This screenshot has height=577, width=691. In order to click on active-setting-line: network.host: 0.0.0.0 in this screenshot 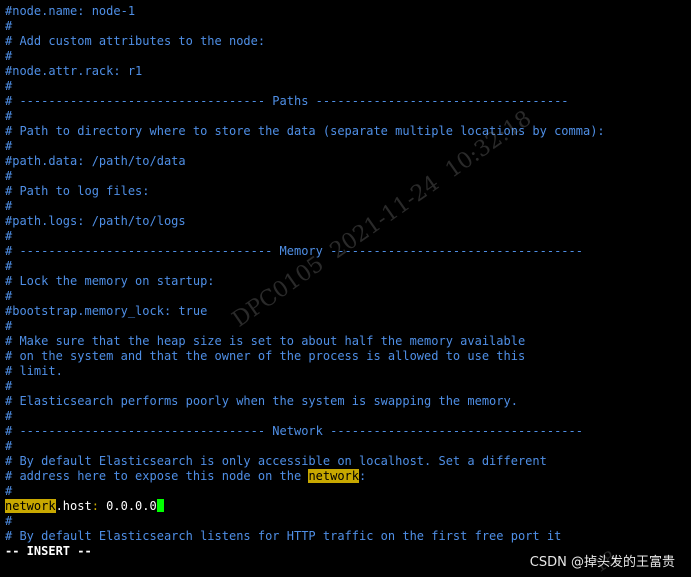, I will do `click(84, 506)`.